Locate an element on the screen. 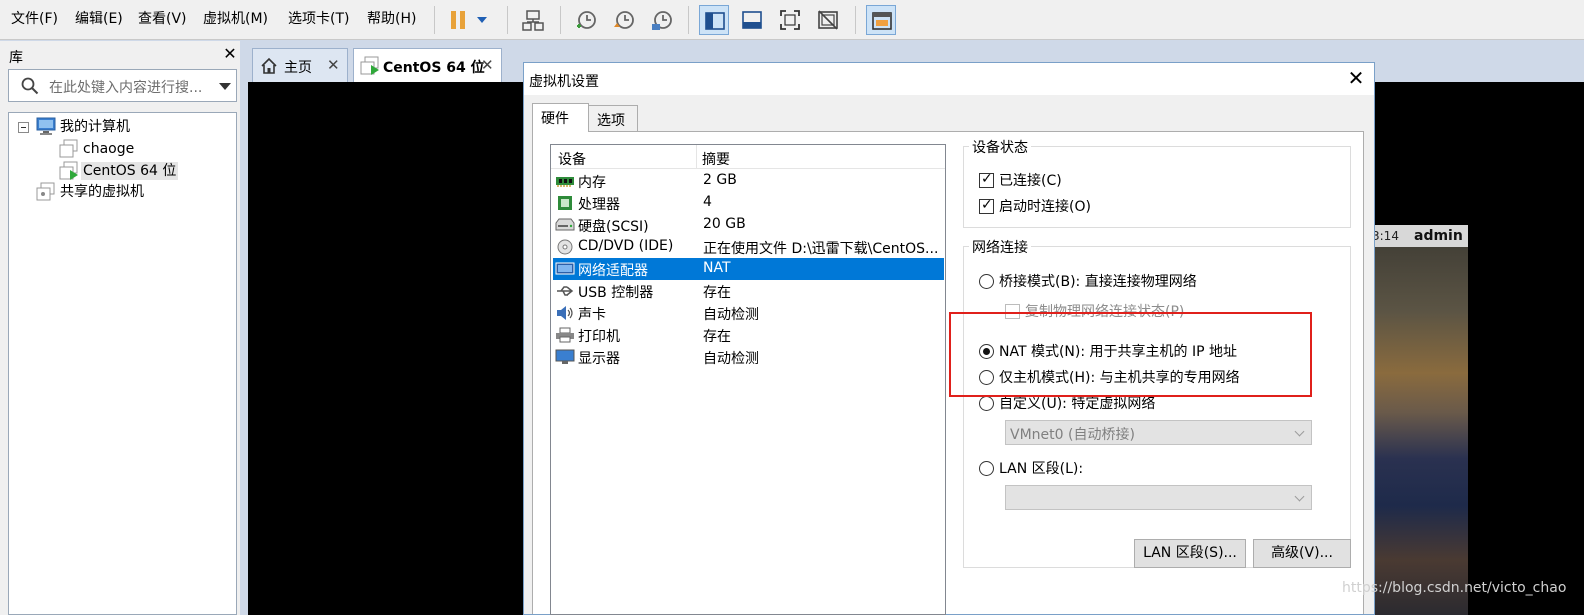  lan-segment-radio is located at coordinates (986, 468).